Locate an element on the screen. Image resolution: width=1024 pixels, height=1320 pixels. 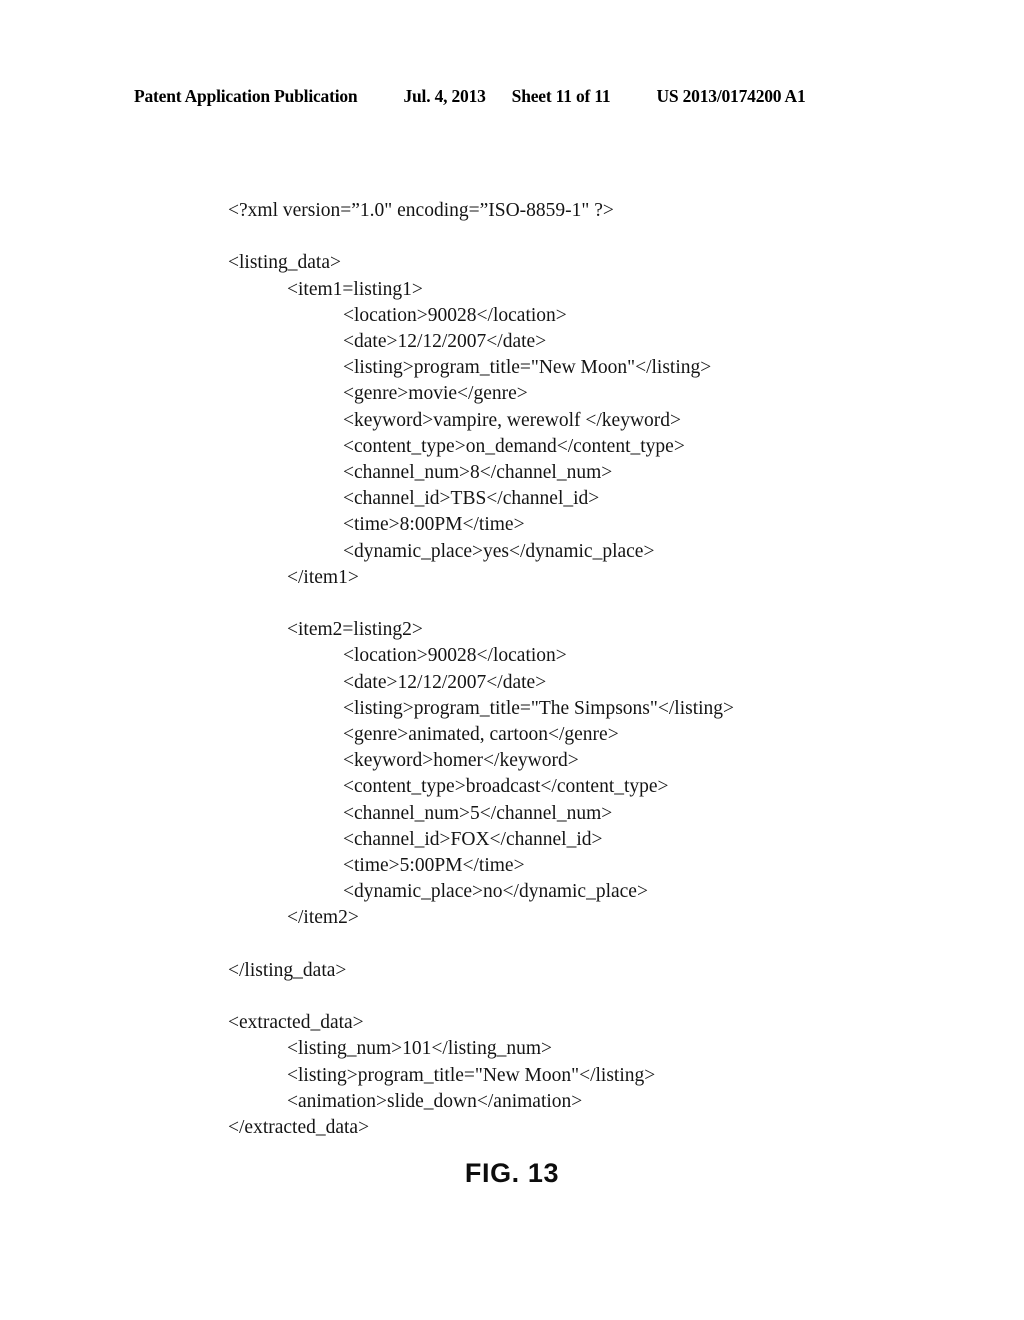
code-line: <item1=listing1> is located at coordinates (355, 289).